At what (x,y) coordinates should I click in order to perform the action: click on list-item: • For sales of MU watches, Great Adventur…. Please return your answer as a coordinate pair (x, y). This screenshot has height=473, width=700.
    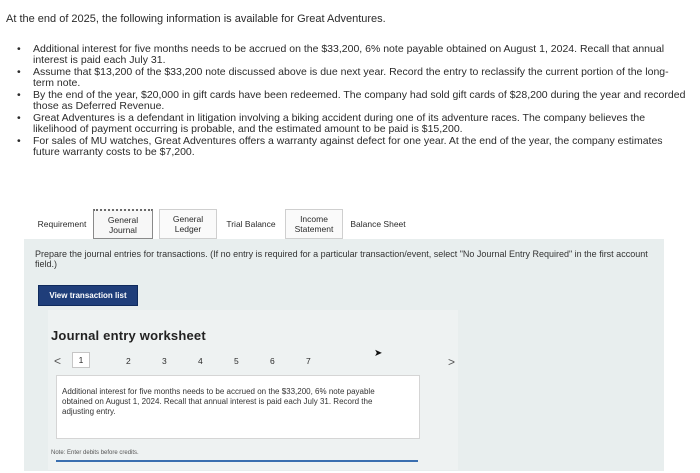
    Looking at the image, I should click on (340, 146).